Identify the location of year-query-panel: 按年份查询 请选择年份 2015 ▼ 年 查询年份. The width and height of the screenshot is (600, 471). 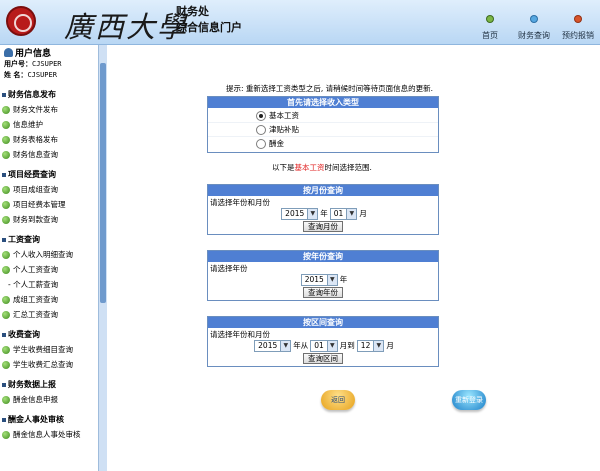
(323, 275).